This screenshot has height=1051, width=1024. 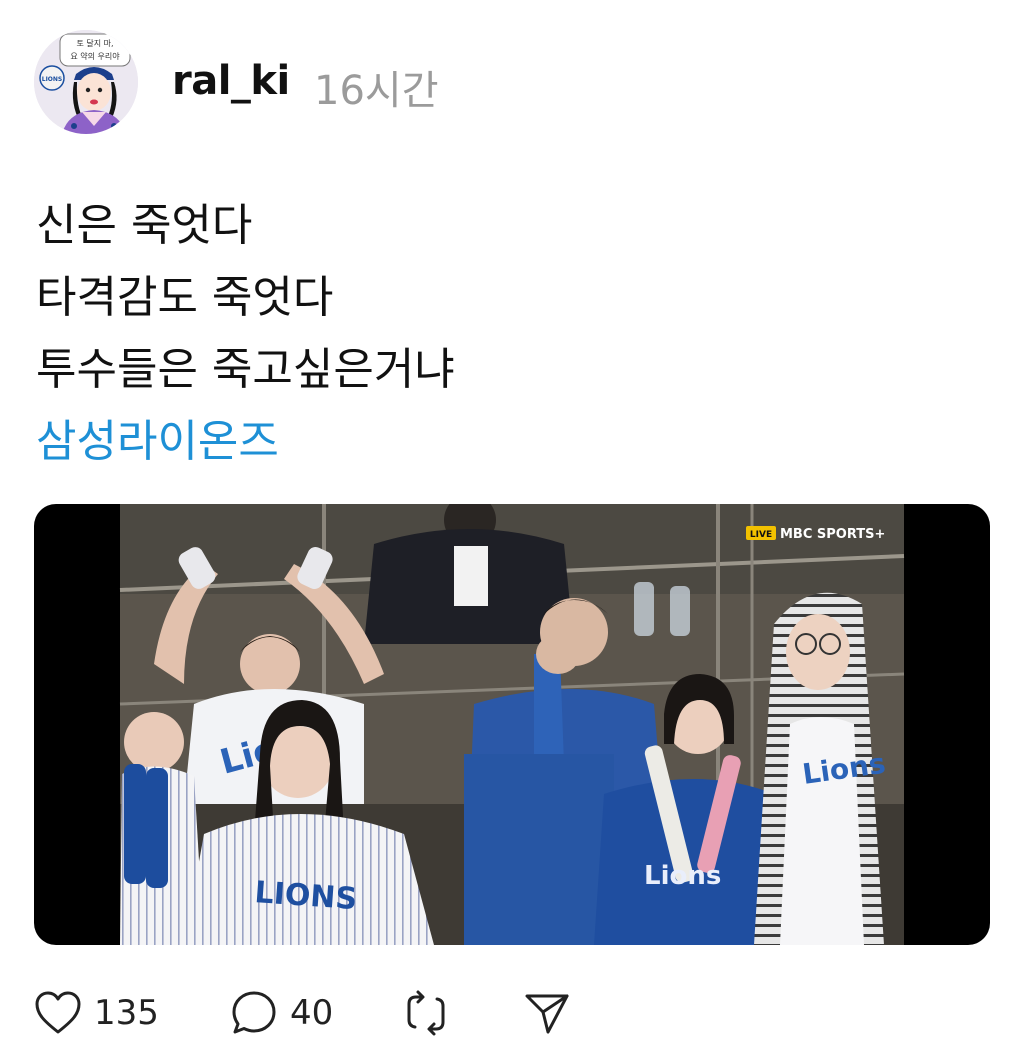 What do you see at coordinates (52, 79) in the screenshot?
I see `avatar-badge: LIONS` at bounding box center [52, 79].